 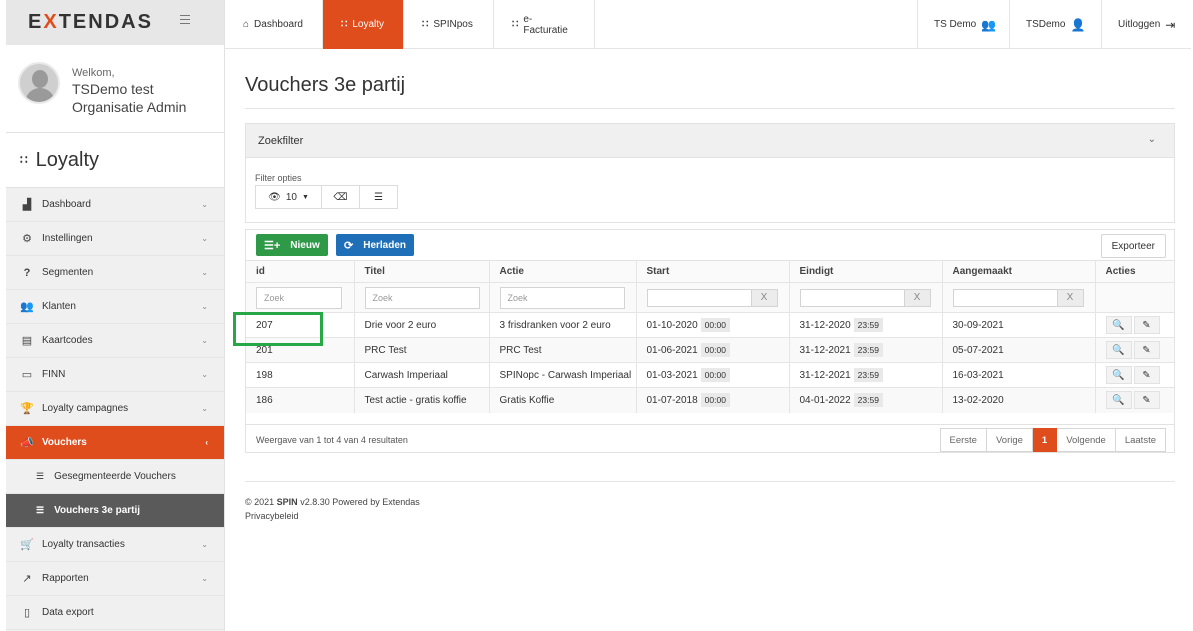 What do you see at coordinates (115, 341) in the screenshot?
I see `sidebar-item-kaartcodes: ▤ Kaartcodes ⌄` at bounding box center [115, 341].